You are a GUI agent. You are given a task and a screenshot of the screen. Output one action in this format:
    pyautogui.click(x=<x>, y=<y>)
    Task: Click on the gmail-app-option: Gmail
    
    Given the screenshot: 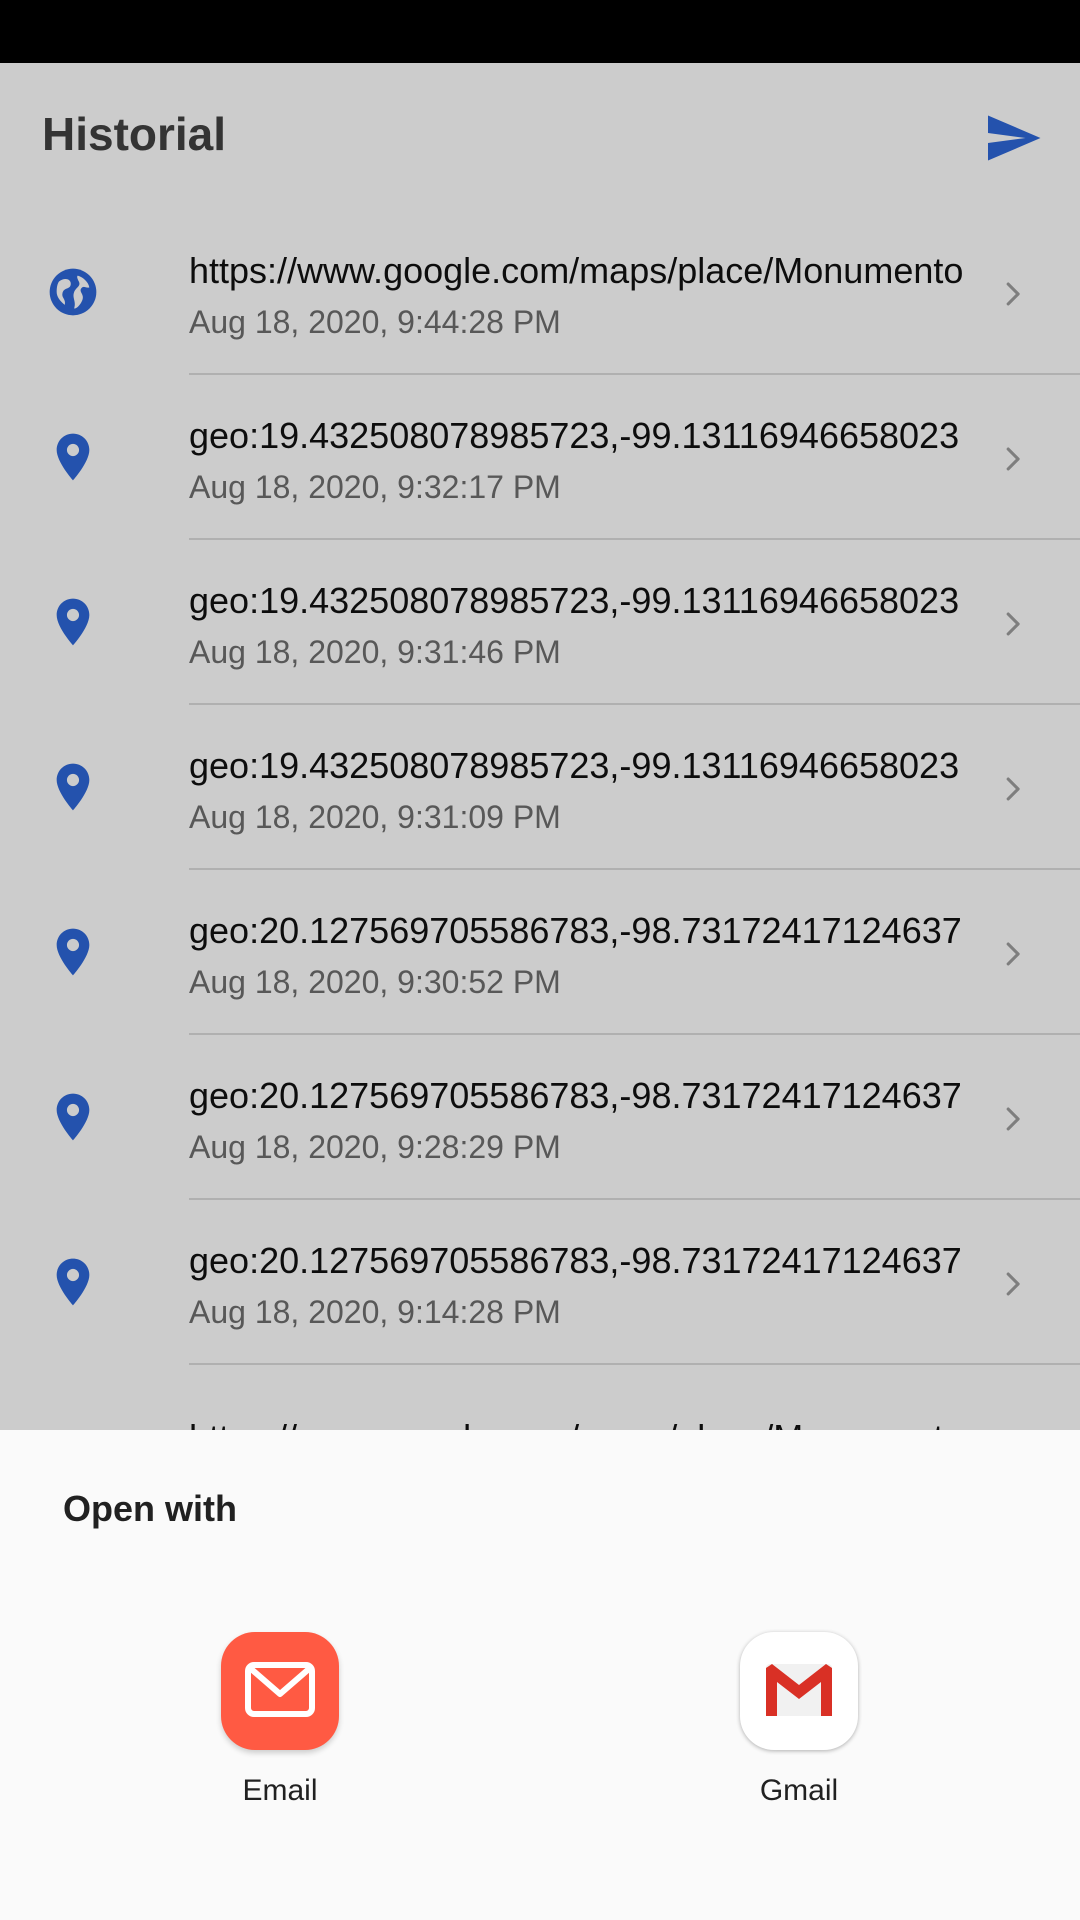 What is the action you would take?
    pyautogui.click(x=799, y=1732)
    